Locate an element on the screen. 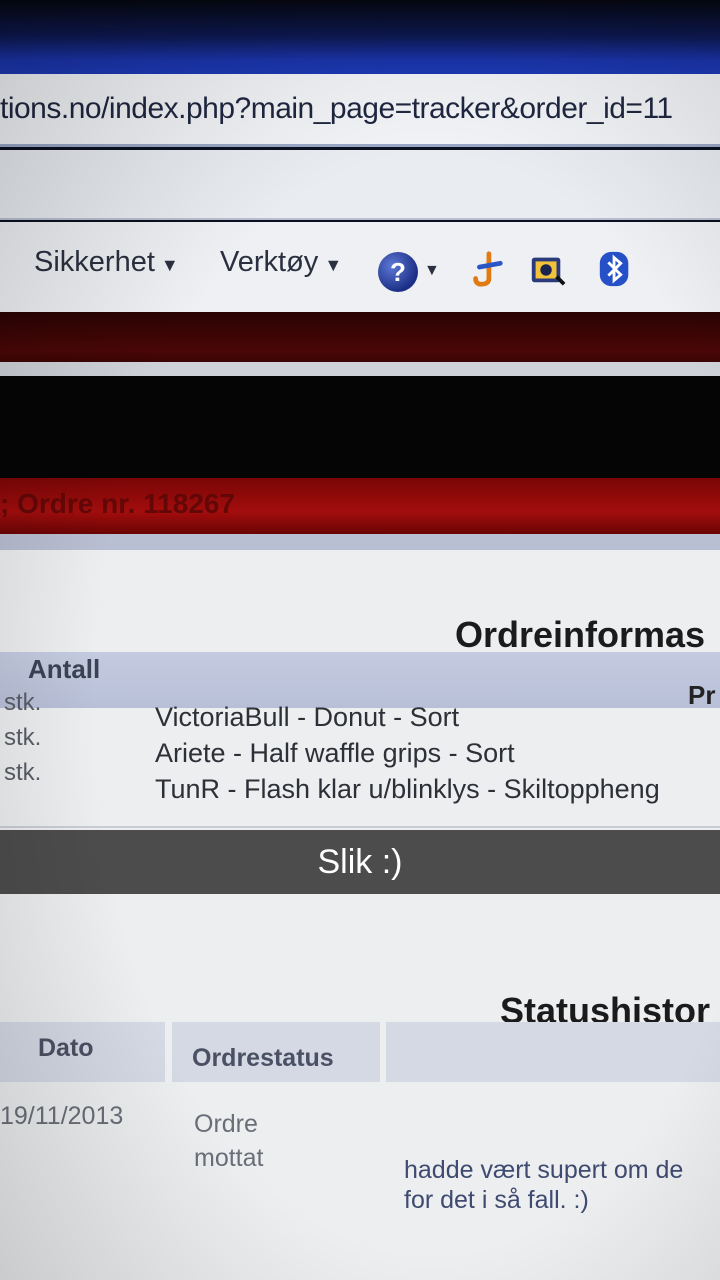  status-comment: for det i så fall. :) is located at coordinates (496, 1200).